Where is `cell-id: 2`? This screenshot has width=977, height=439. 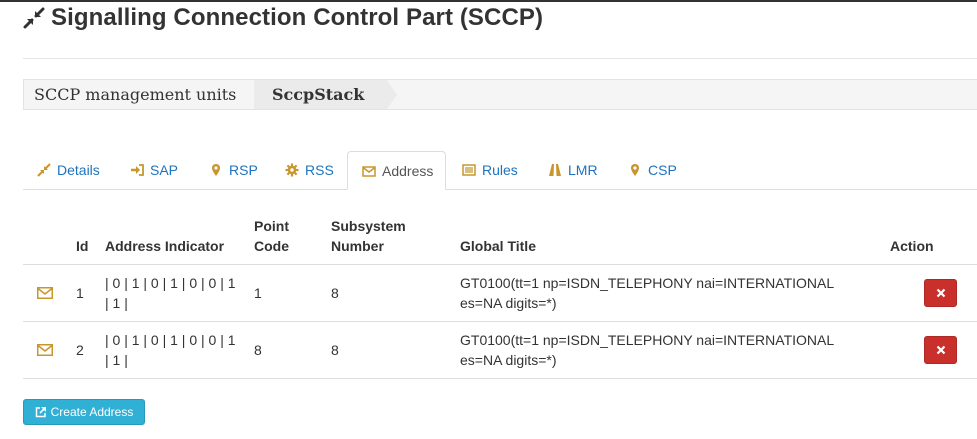 cell-id: 2 is located at coordinates (84, 350).